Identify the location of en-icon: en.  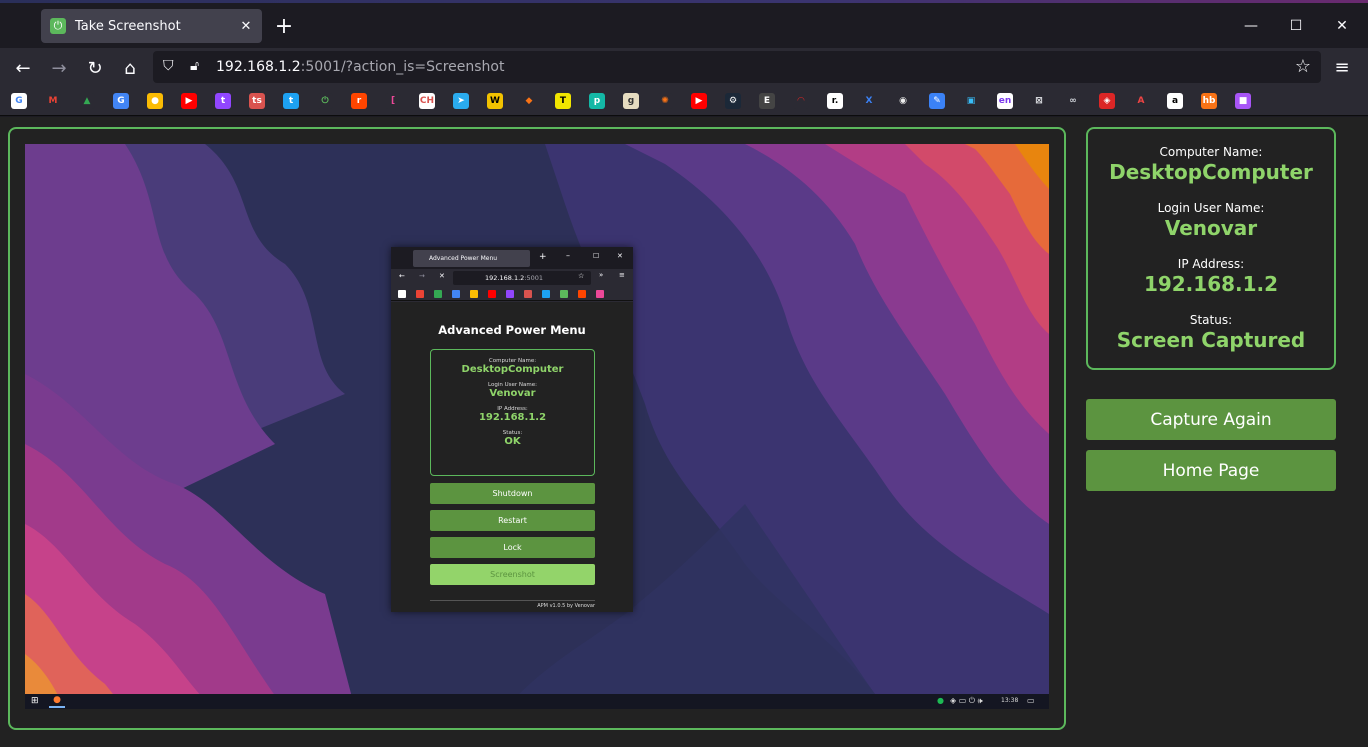
(1005, 101).